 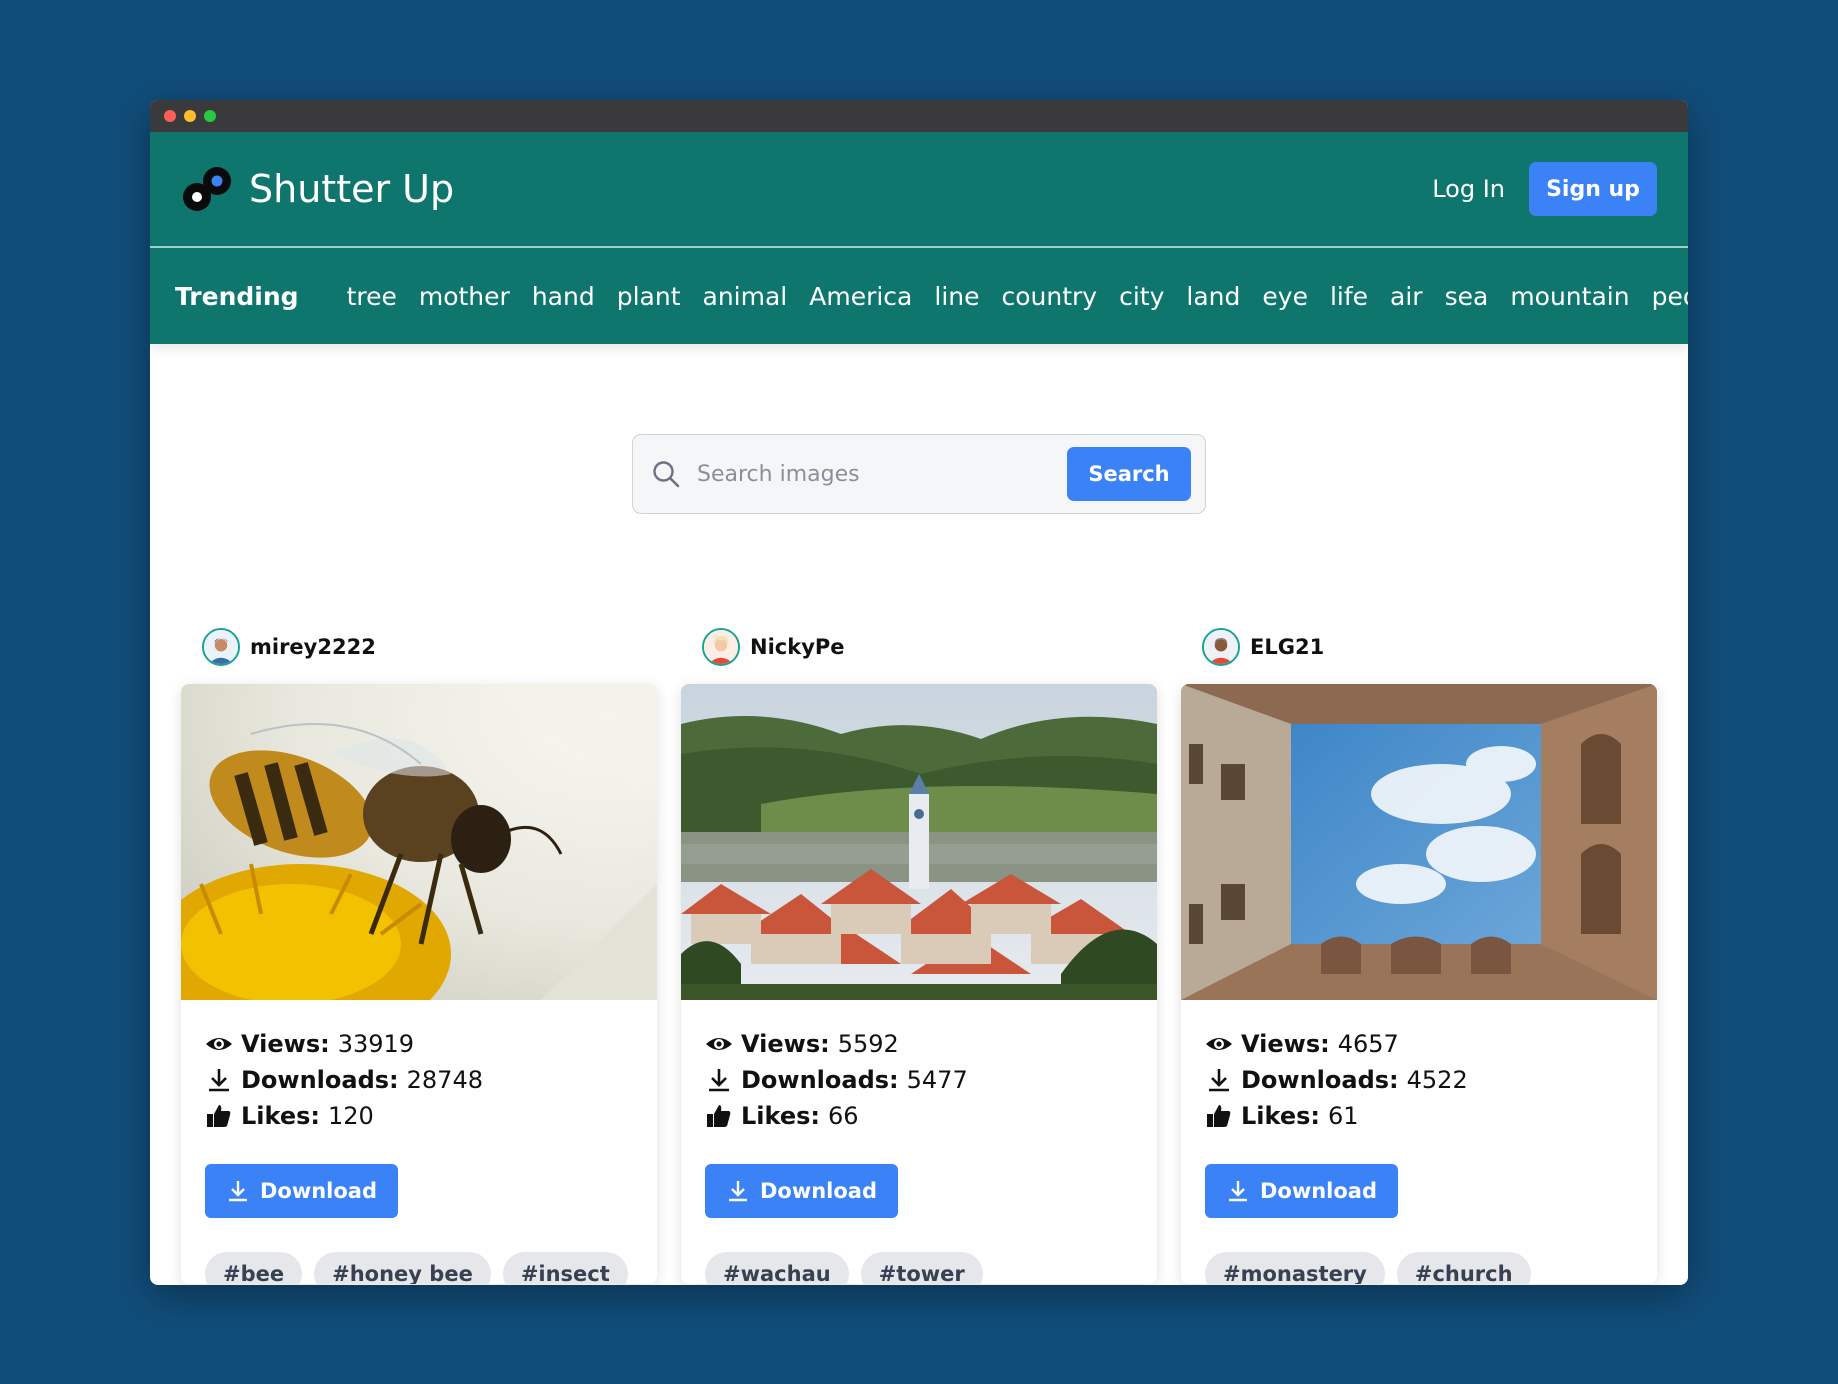 What do you see at coordinates (1285, 296) in the screenshot?
I see `trending-tag: eye` at bounding box center [1285, 296].